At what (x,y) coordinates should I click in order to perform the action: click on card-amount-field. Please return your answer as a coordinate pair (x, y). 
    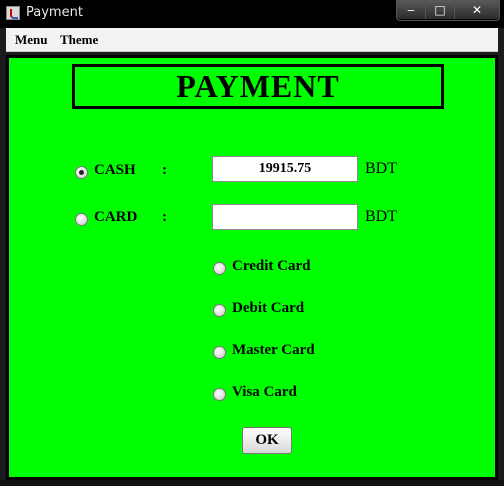
    Looking at the image, I should click on (285, 217).